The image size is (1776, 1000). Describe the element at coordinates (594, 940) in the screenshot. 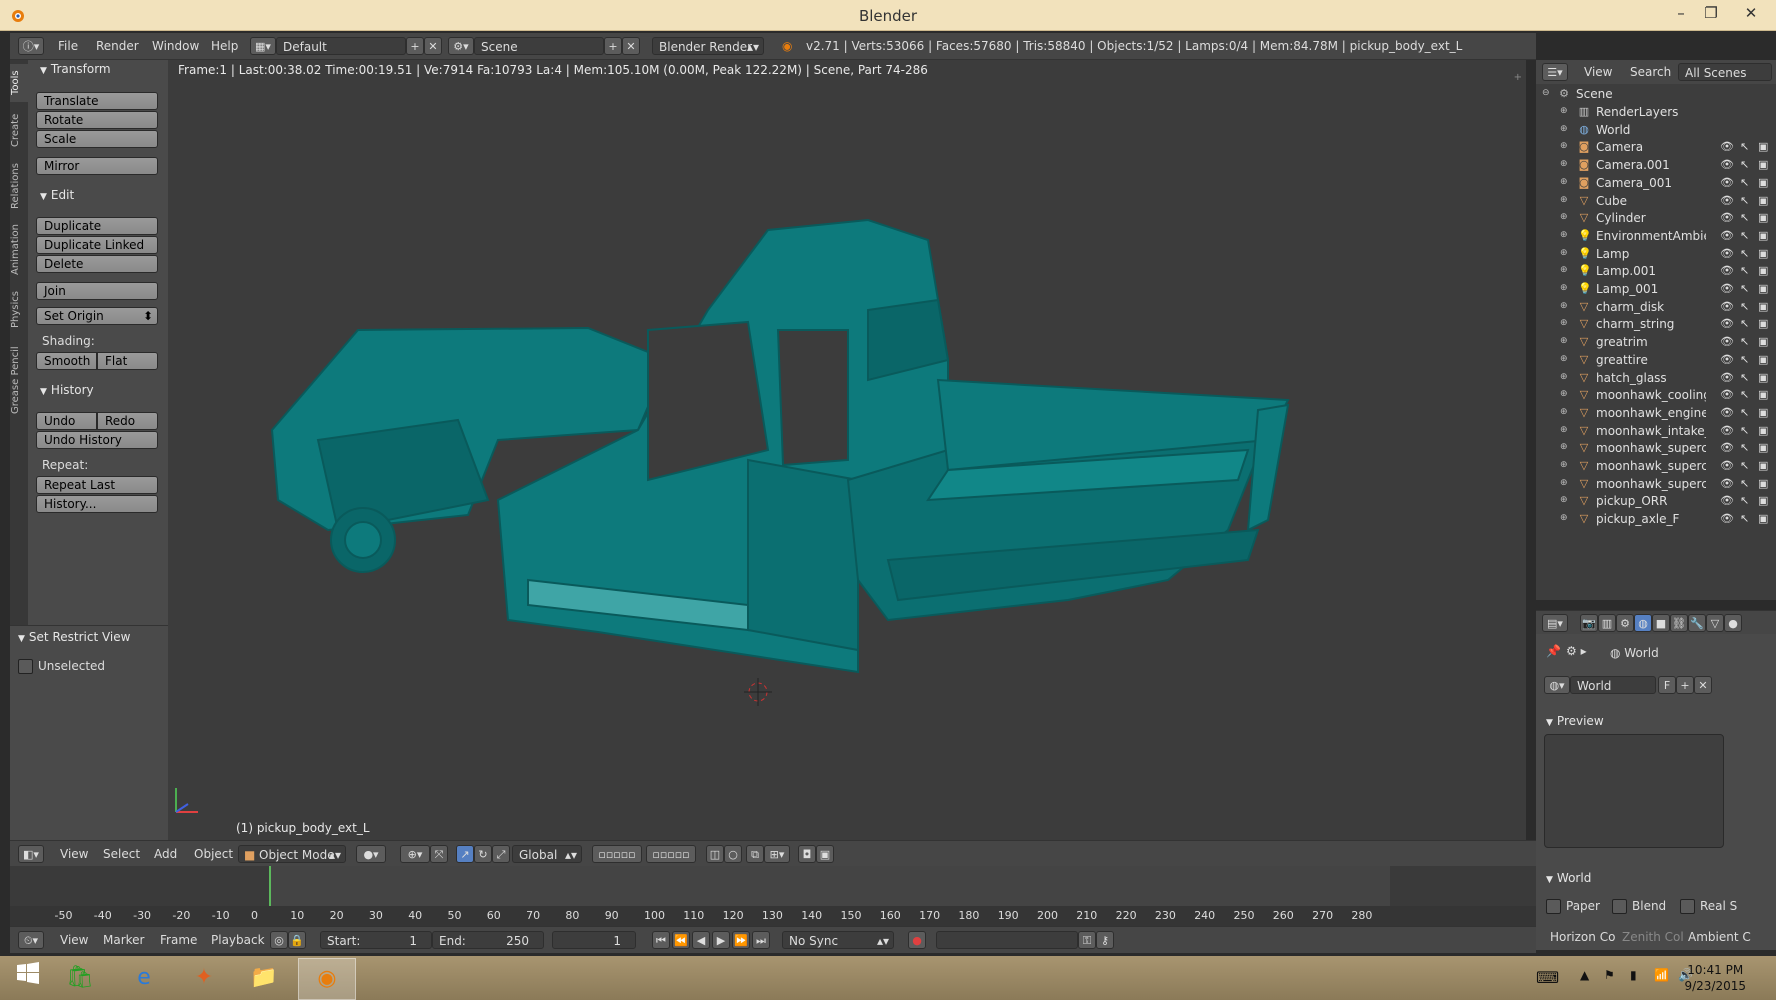

I see `current-frame-field: 1` at that location.